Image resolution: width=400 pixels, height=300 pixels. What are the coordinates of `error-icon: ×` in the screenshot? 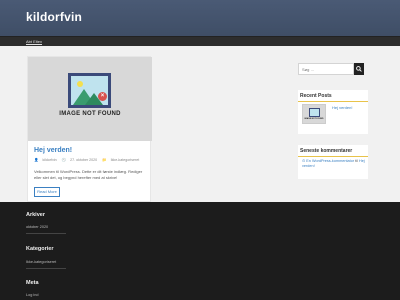 It's located at (102, 96).